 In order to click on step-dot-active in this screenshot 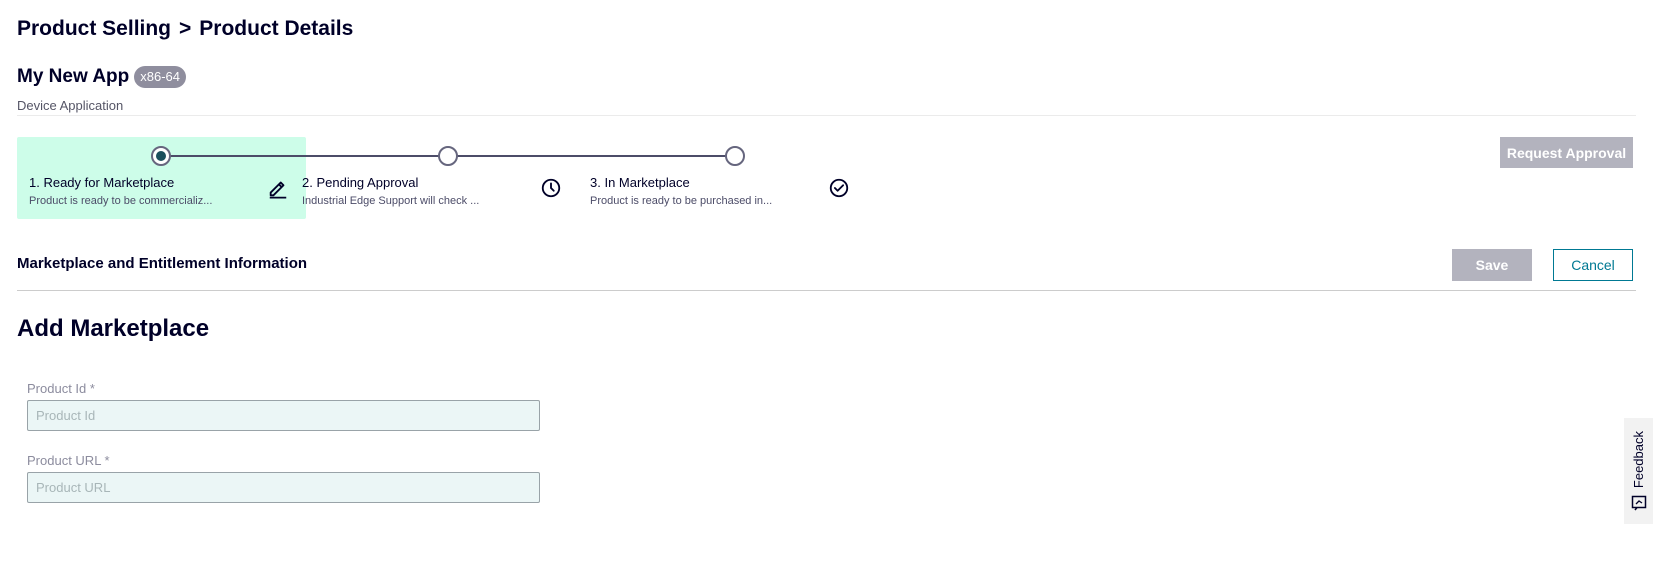, I will do `click(161, 156)`.